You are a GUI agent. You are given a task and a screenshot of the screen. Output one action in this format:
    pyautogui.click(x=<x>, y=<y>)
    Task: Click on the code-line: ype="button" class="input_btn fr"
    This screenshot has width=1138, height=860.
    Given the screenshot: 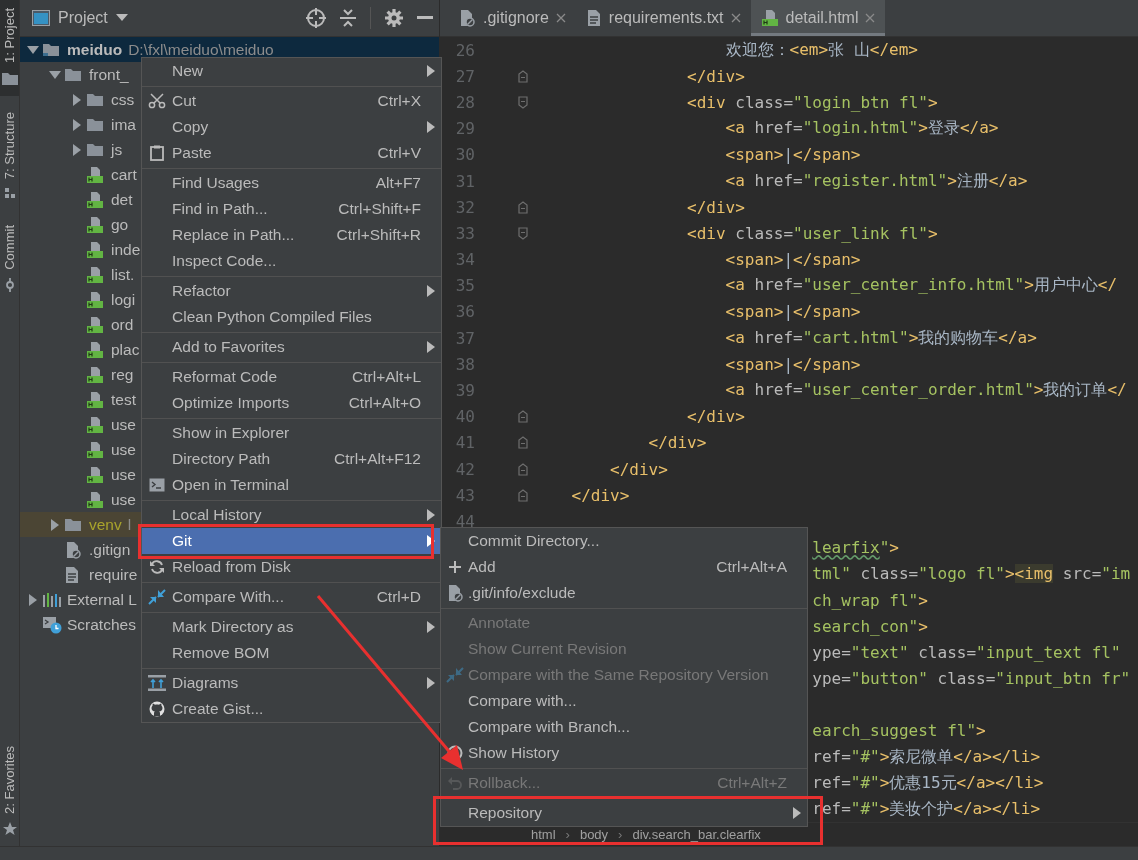 What is the action you would take?
    pyautogui.click(x=971, y=679)
    